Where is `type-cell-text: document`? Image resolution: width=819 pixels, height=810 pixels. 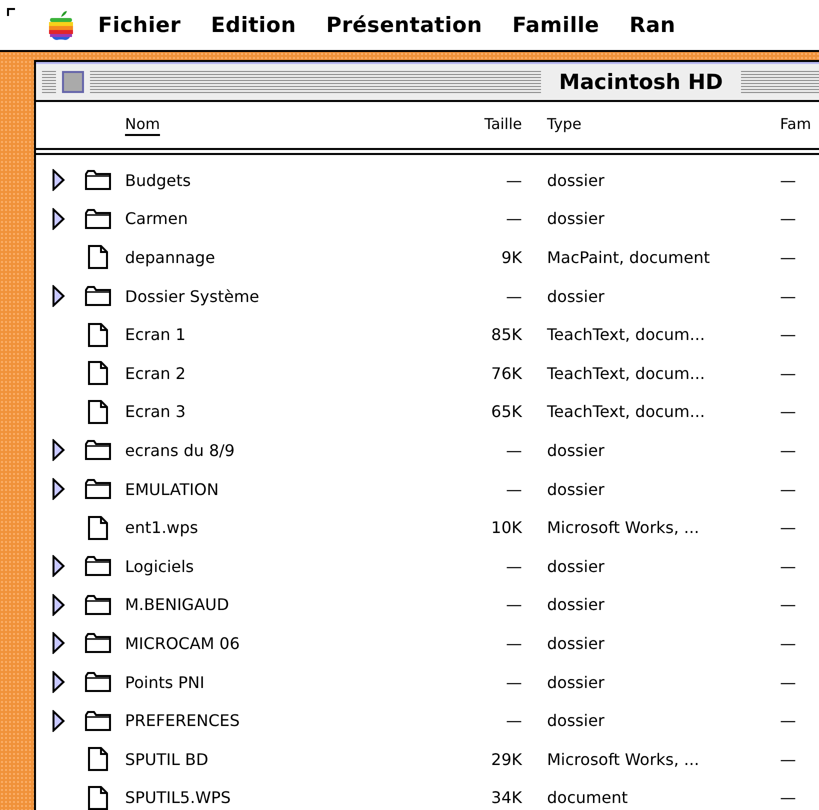 type-cell-text: document is located at coordinates (588, 798).